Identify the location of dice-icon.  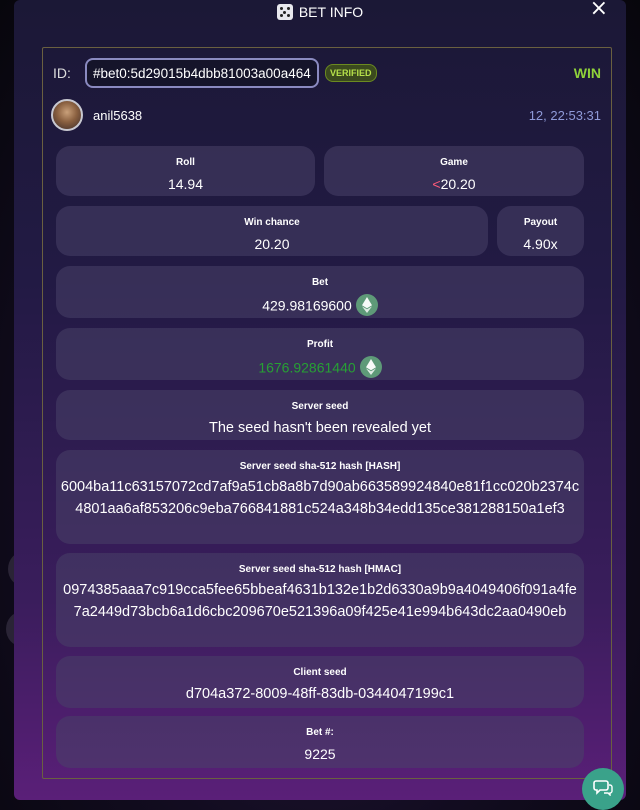
(284, 12).